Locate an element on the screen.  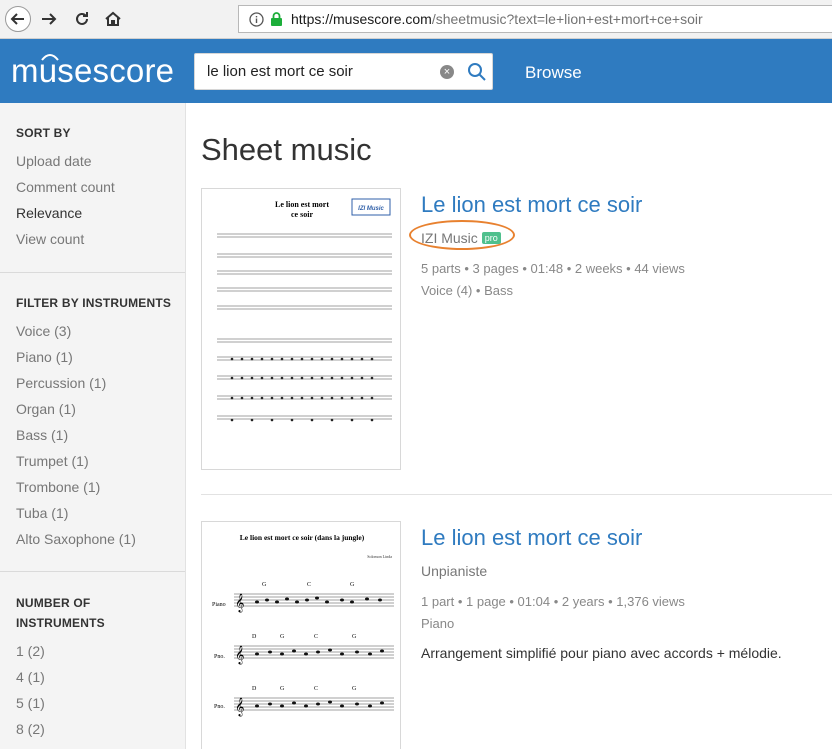
page-title: Sheet music is located at coordinates (286, 149).